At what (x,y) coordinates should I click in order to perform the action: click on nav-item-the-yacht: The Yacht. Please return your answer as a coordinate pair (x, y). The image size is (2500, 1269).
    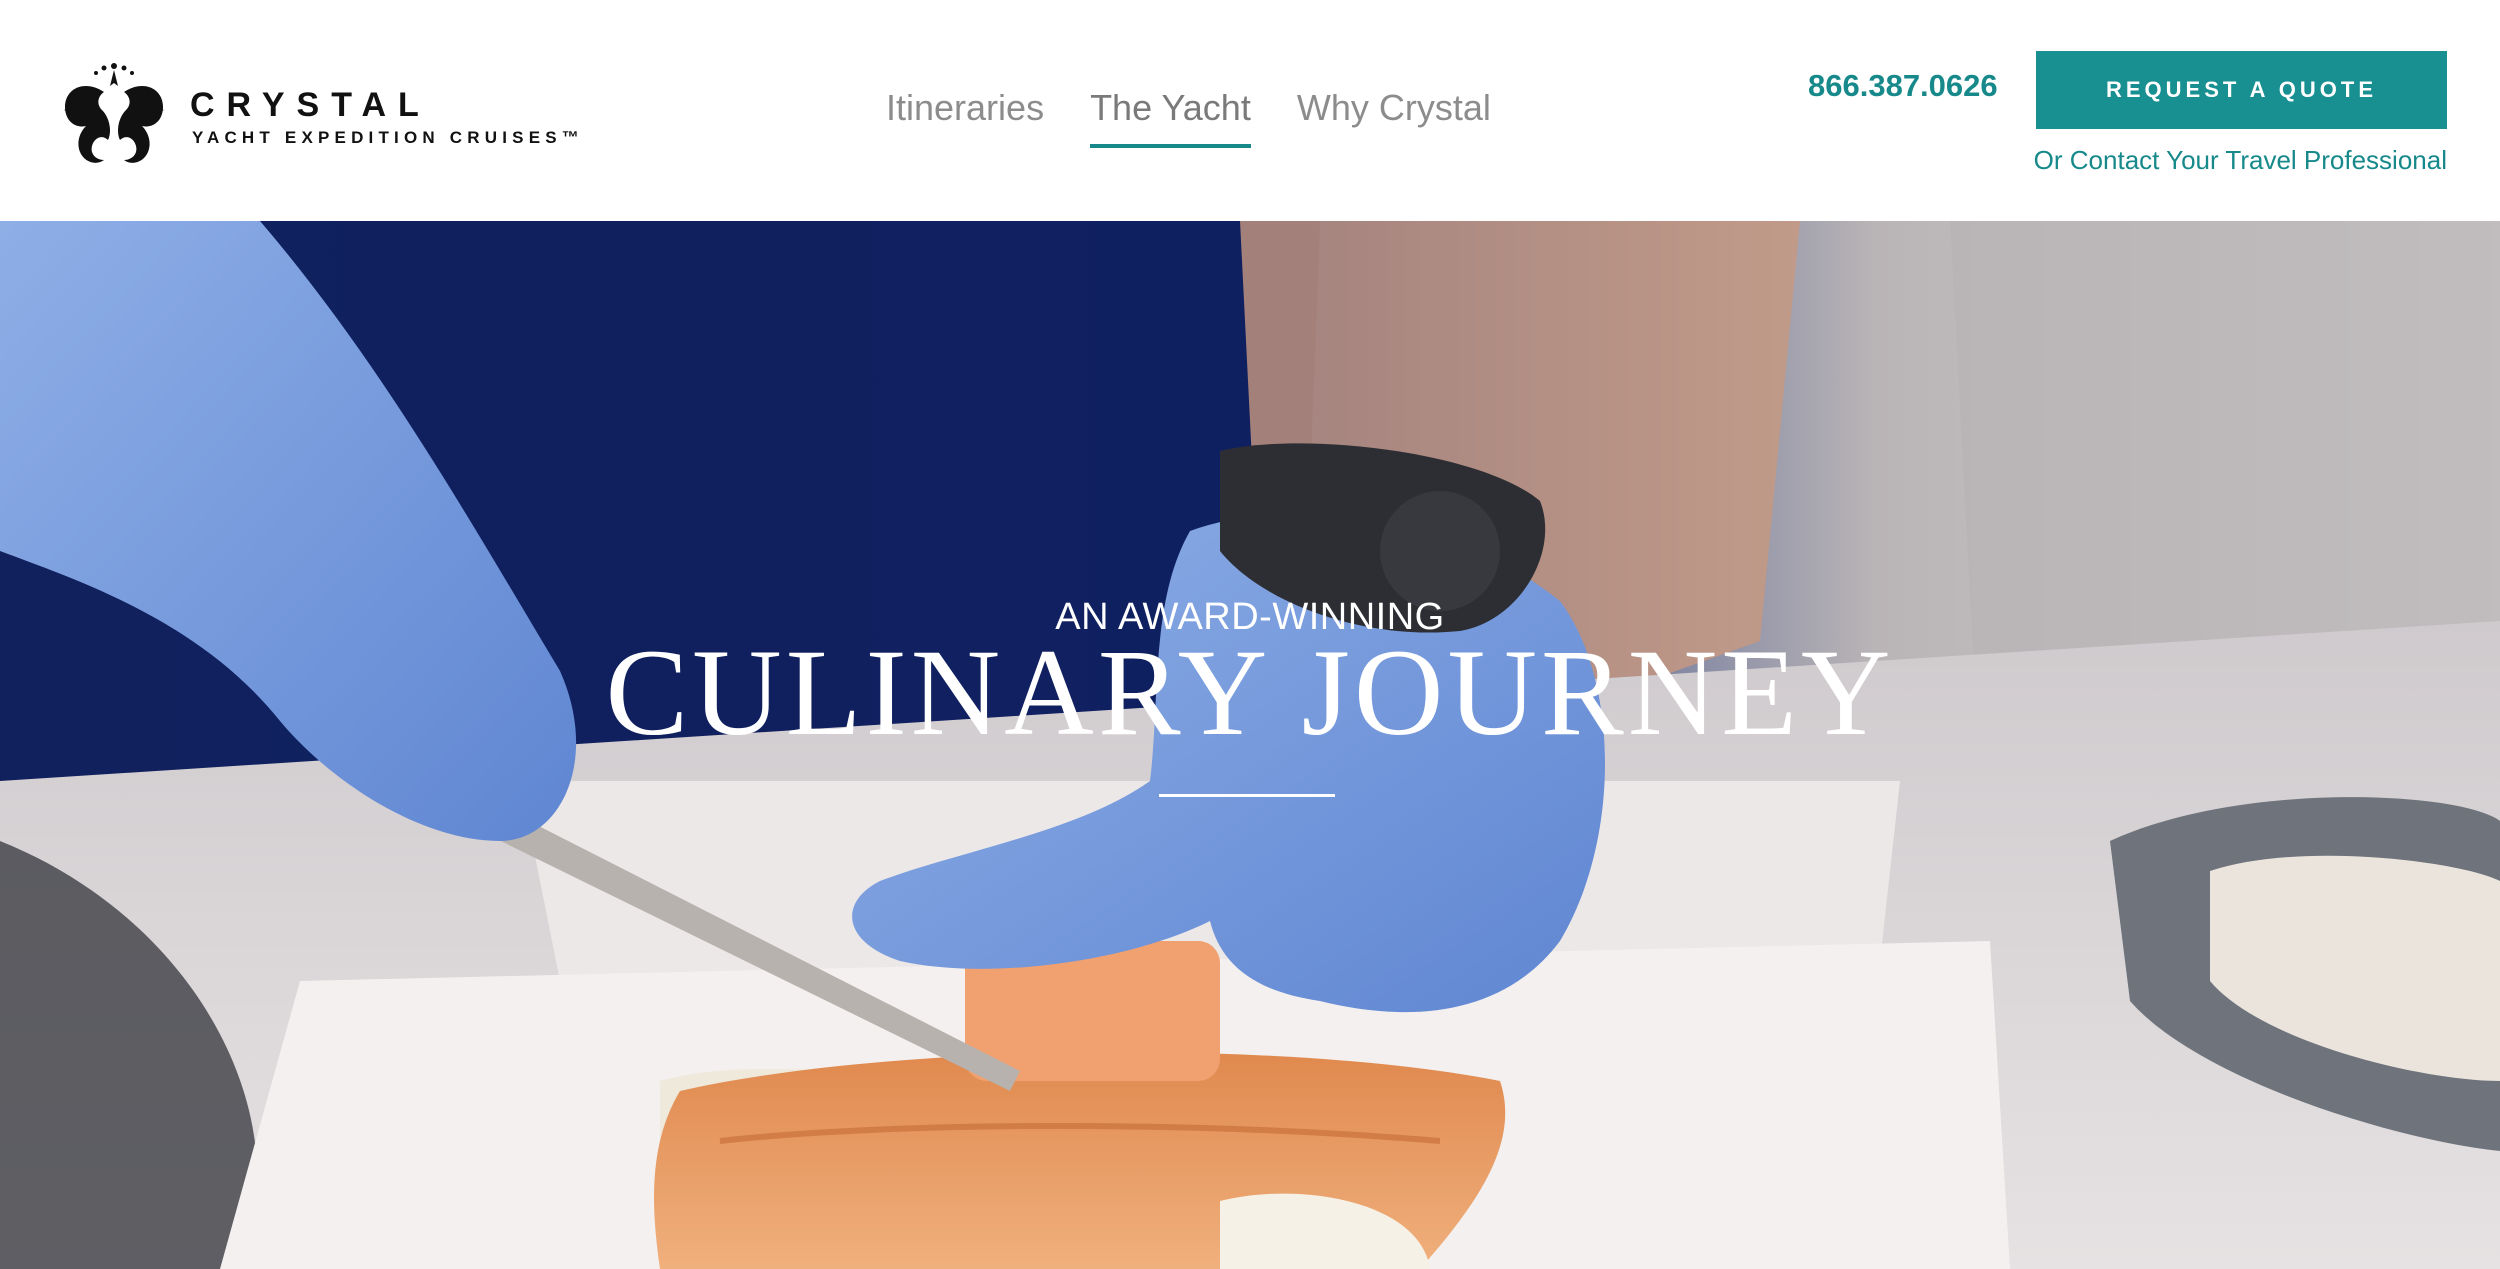
    Looking at the image, I should click on (1170, 116).